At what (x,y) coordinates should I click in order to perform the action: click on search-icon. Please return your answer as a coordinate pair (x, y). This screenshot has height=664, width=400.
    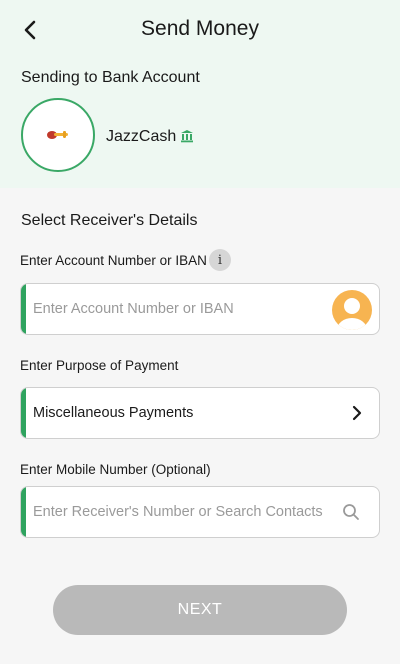
    Looking at the image, I should click on (351, 514).